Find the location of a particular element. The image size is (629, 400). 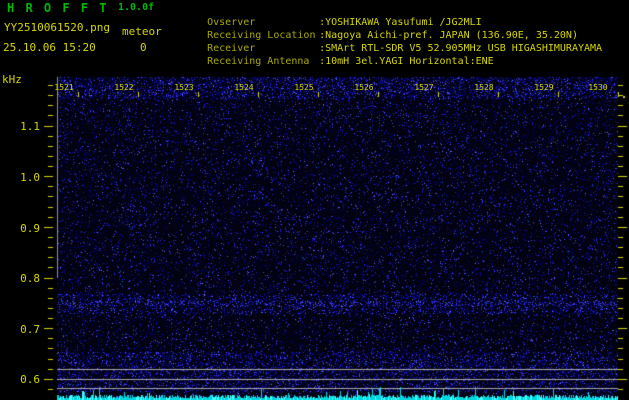

freq-tick-label: 0.9 is located at coordinates (30, 228).